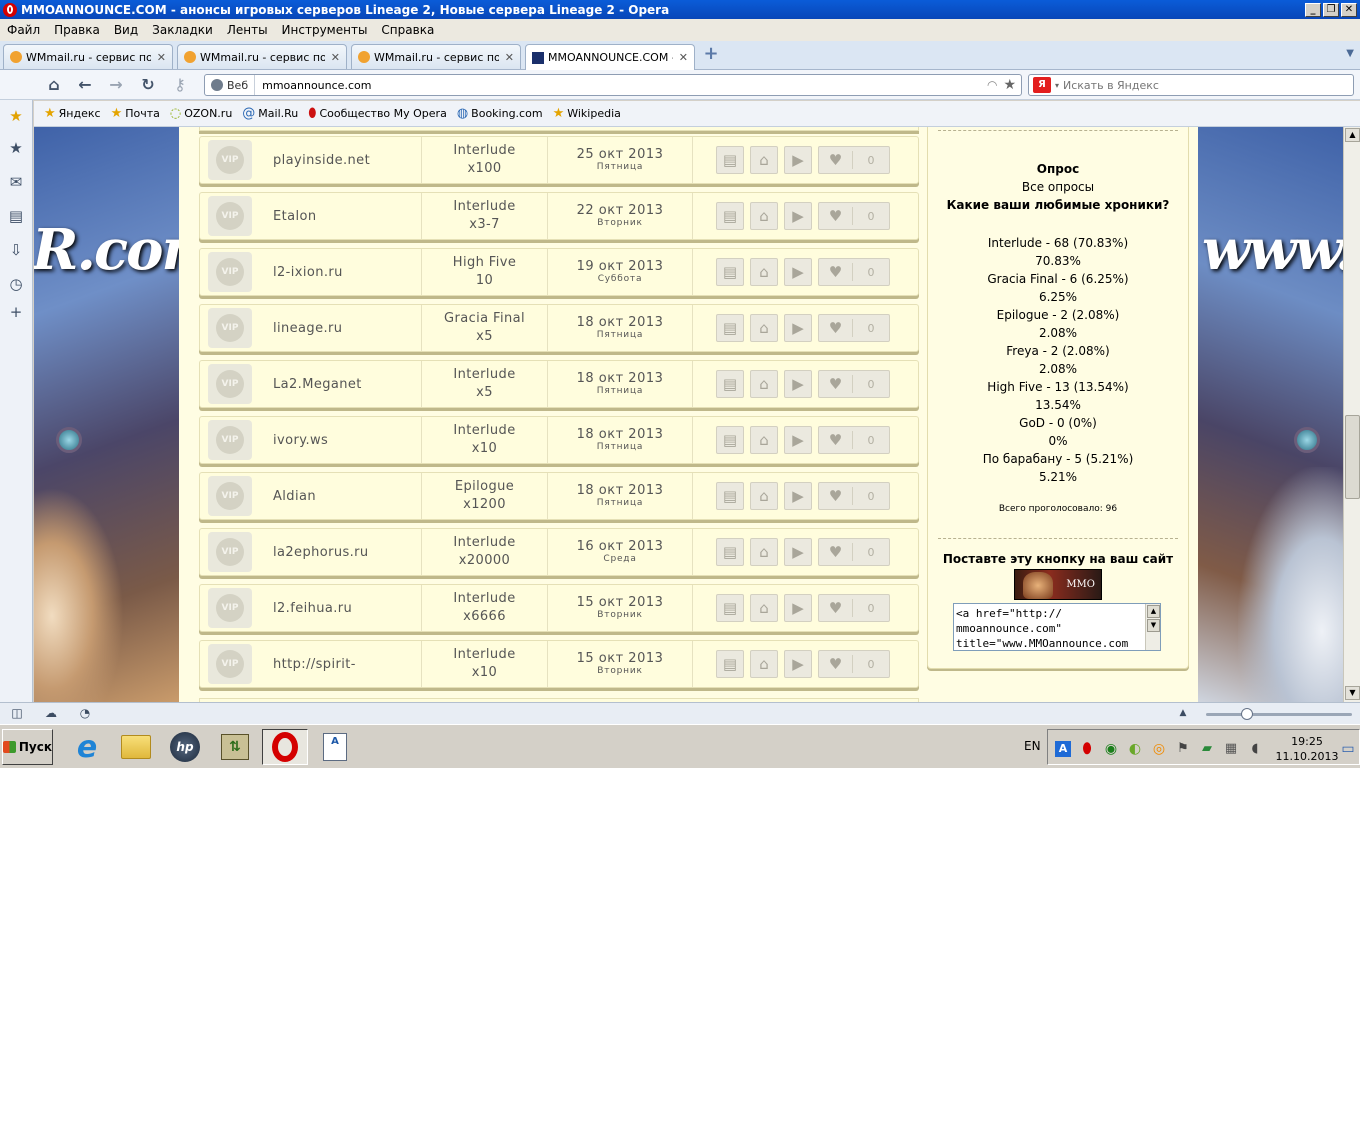 This screenshot has width=1360, height=1126. Describe the element at coordinates (337, 216) in the screenshot. I see `server-name-link: Etalon` at that location.